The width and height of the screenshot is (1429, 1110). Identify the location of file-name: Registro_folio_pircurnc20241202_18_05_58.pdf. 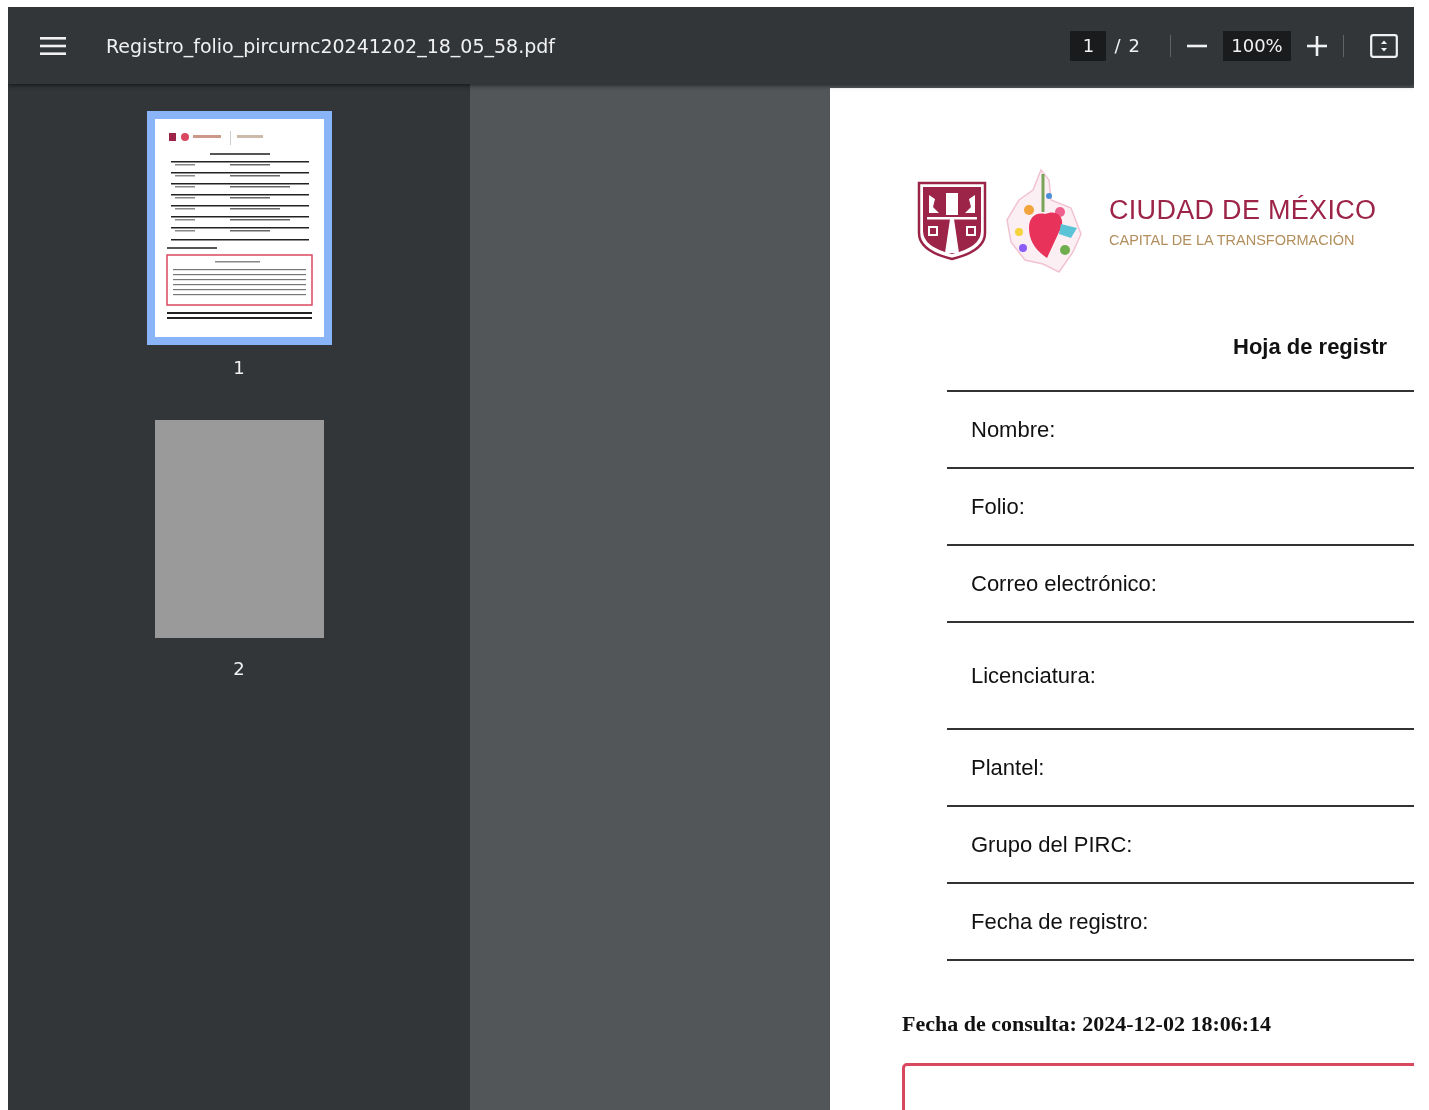
(330, 45).